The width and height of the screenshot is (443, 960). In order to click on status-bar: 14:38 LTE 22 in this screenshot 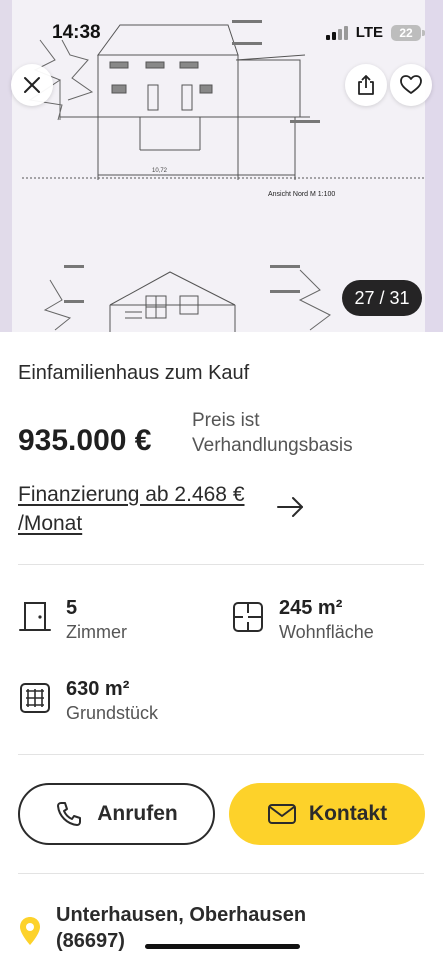, I will do `click(221, 30)`.